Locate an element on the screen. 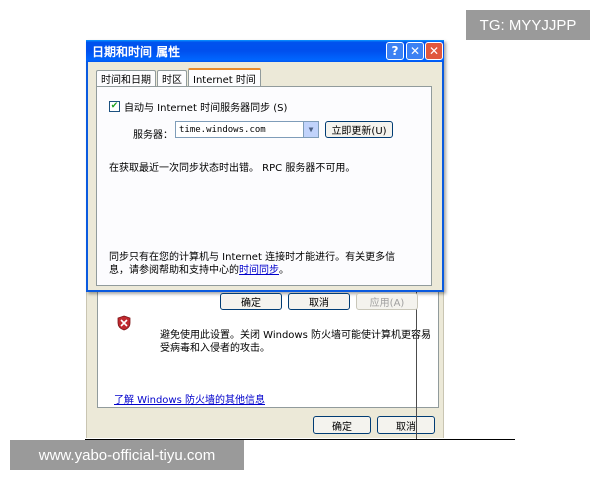 This screenshot has height=480, width=600. sync-checkbox-label: 自动与 Internet 时间服务器同步 (S) is located at coordinates (205, 106).